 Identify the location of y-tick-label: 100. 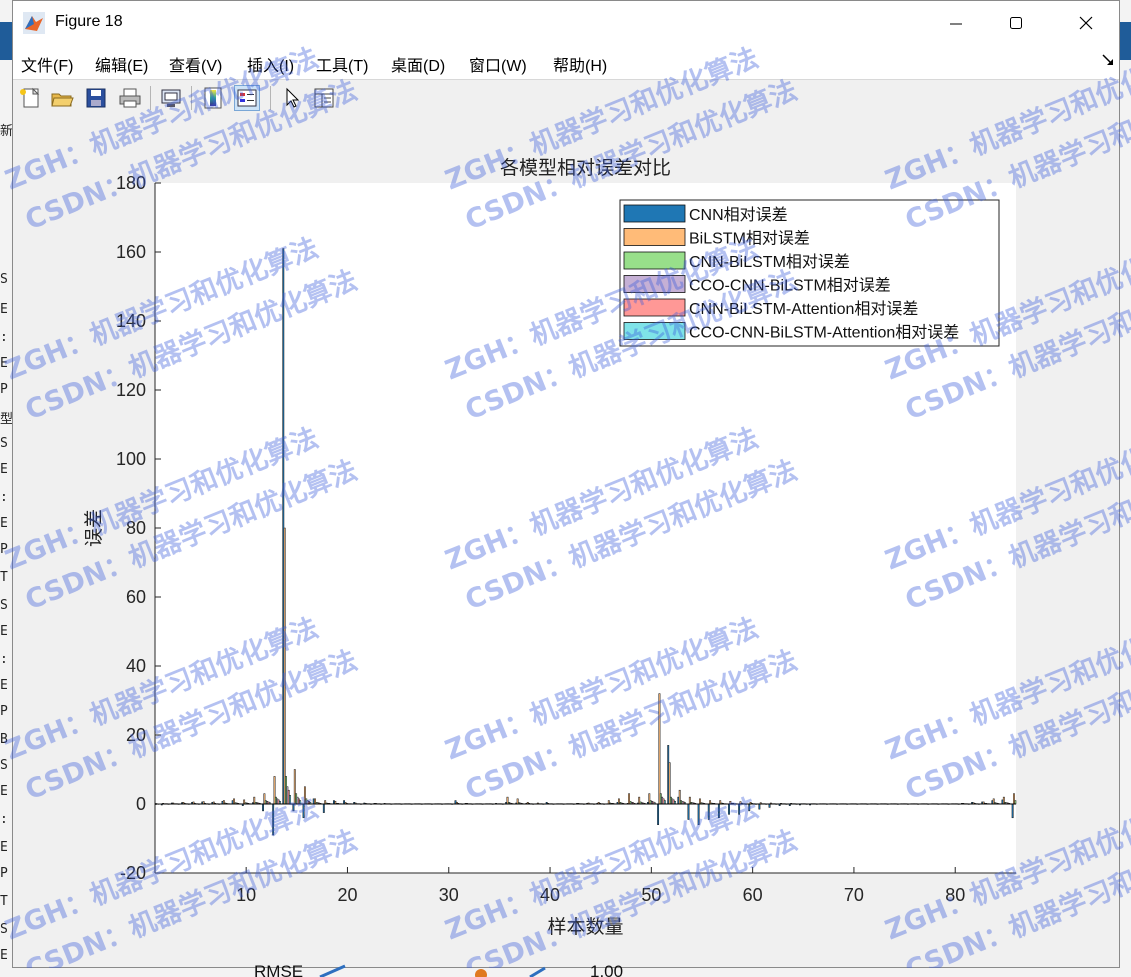
(131, 459).